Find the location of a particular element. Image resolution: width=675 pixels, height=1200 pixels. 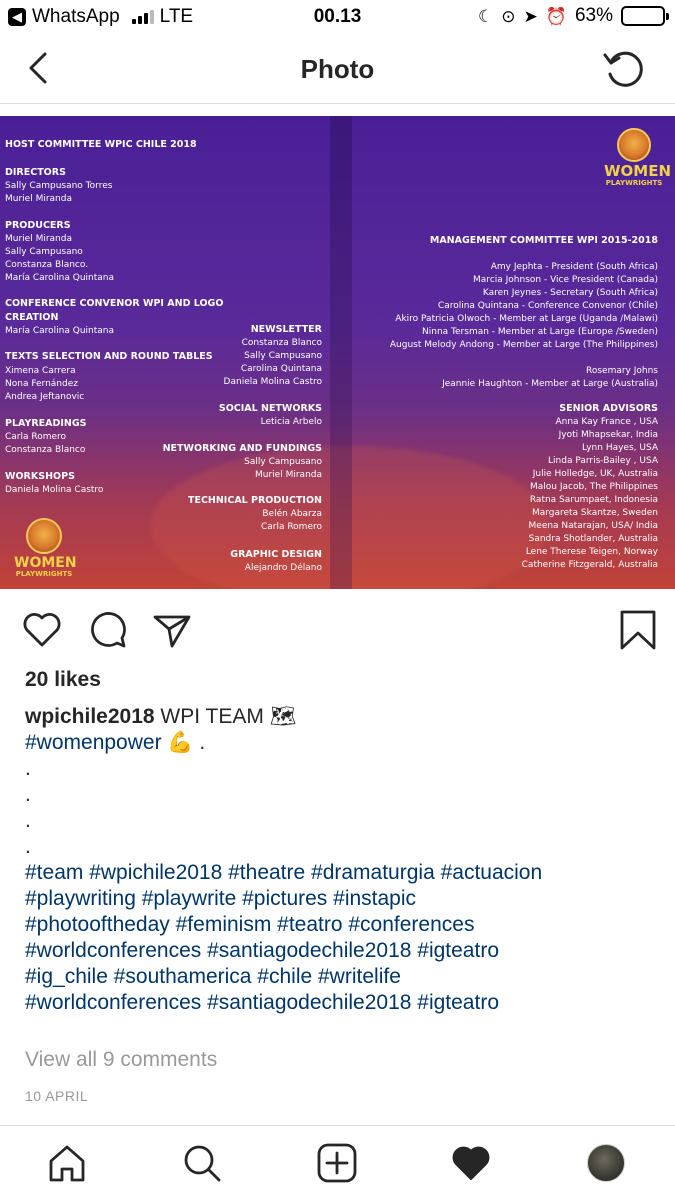

photo-name-line: Jyoti Mhapsekar, India is located at coordinates (608, 435).